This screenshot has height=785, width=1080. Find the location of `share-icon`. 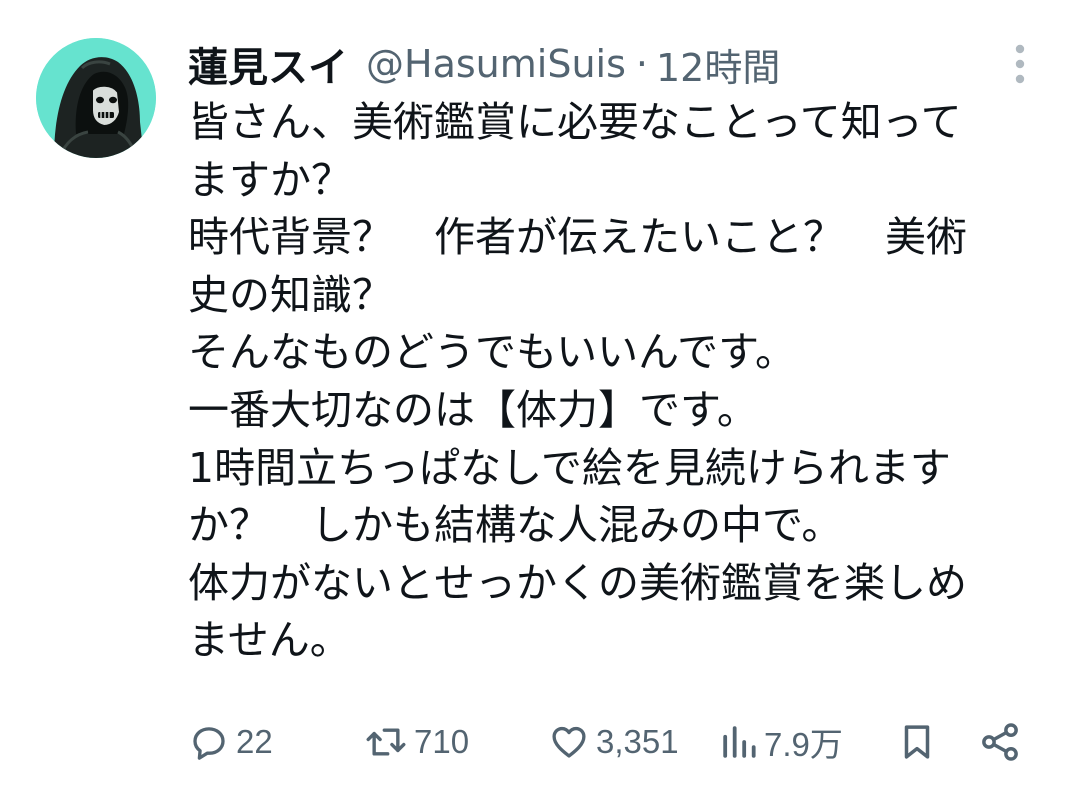

share-icon is located at coordinates (1000, 742).